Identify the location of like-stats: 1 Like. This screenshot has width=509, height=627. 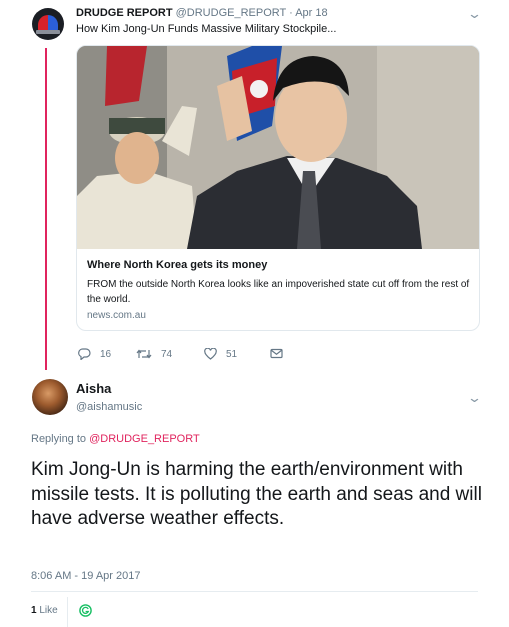
(44, 610).